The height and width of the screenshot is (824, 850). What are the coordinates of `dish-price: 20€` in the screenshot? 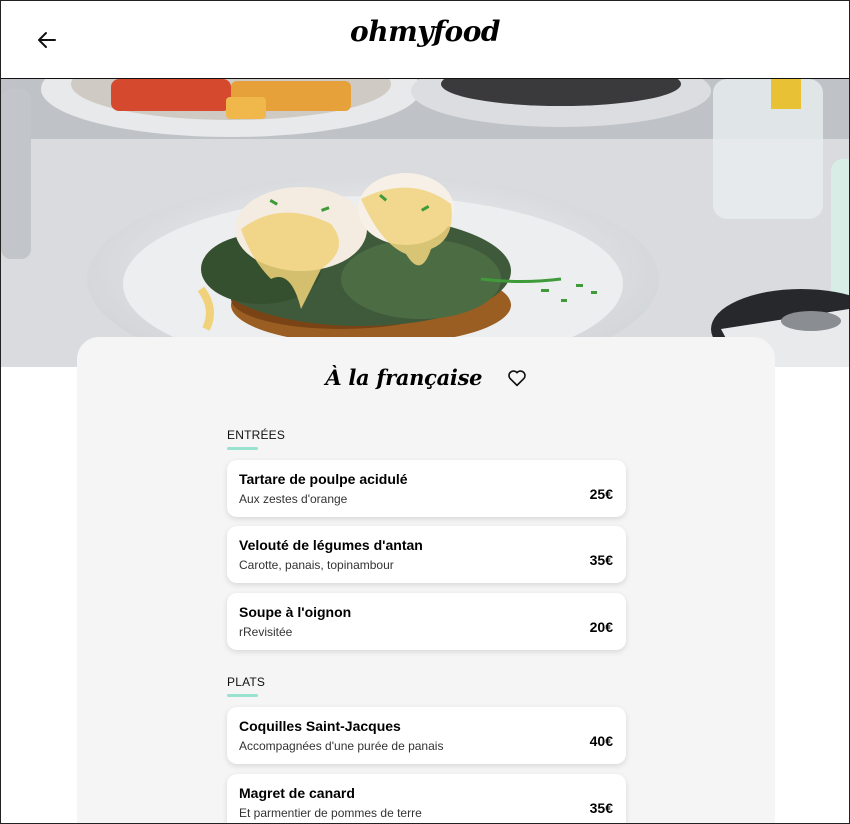 It's located at (601, 627).